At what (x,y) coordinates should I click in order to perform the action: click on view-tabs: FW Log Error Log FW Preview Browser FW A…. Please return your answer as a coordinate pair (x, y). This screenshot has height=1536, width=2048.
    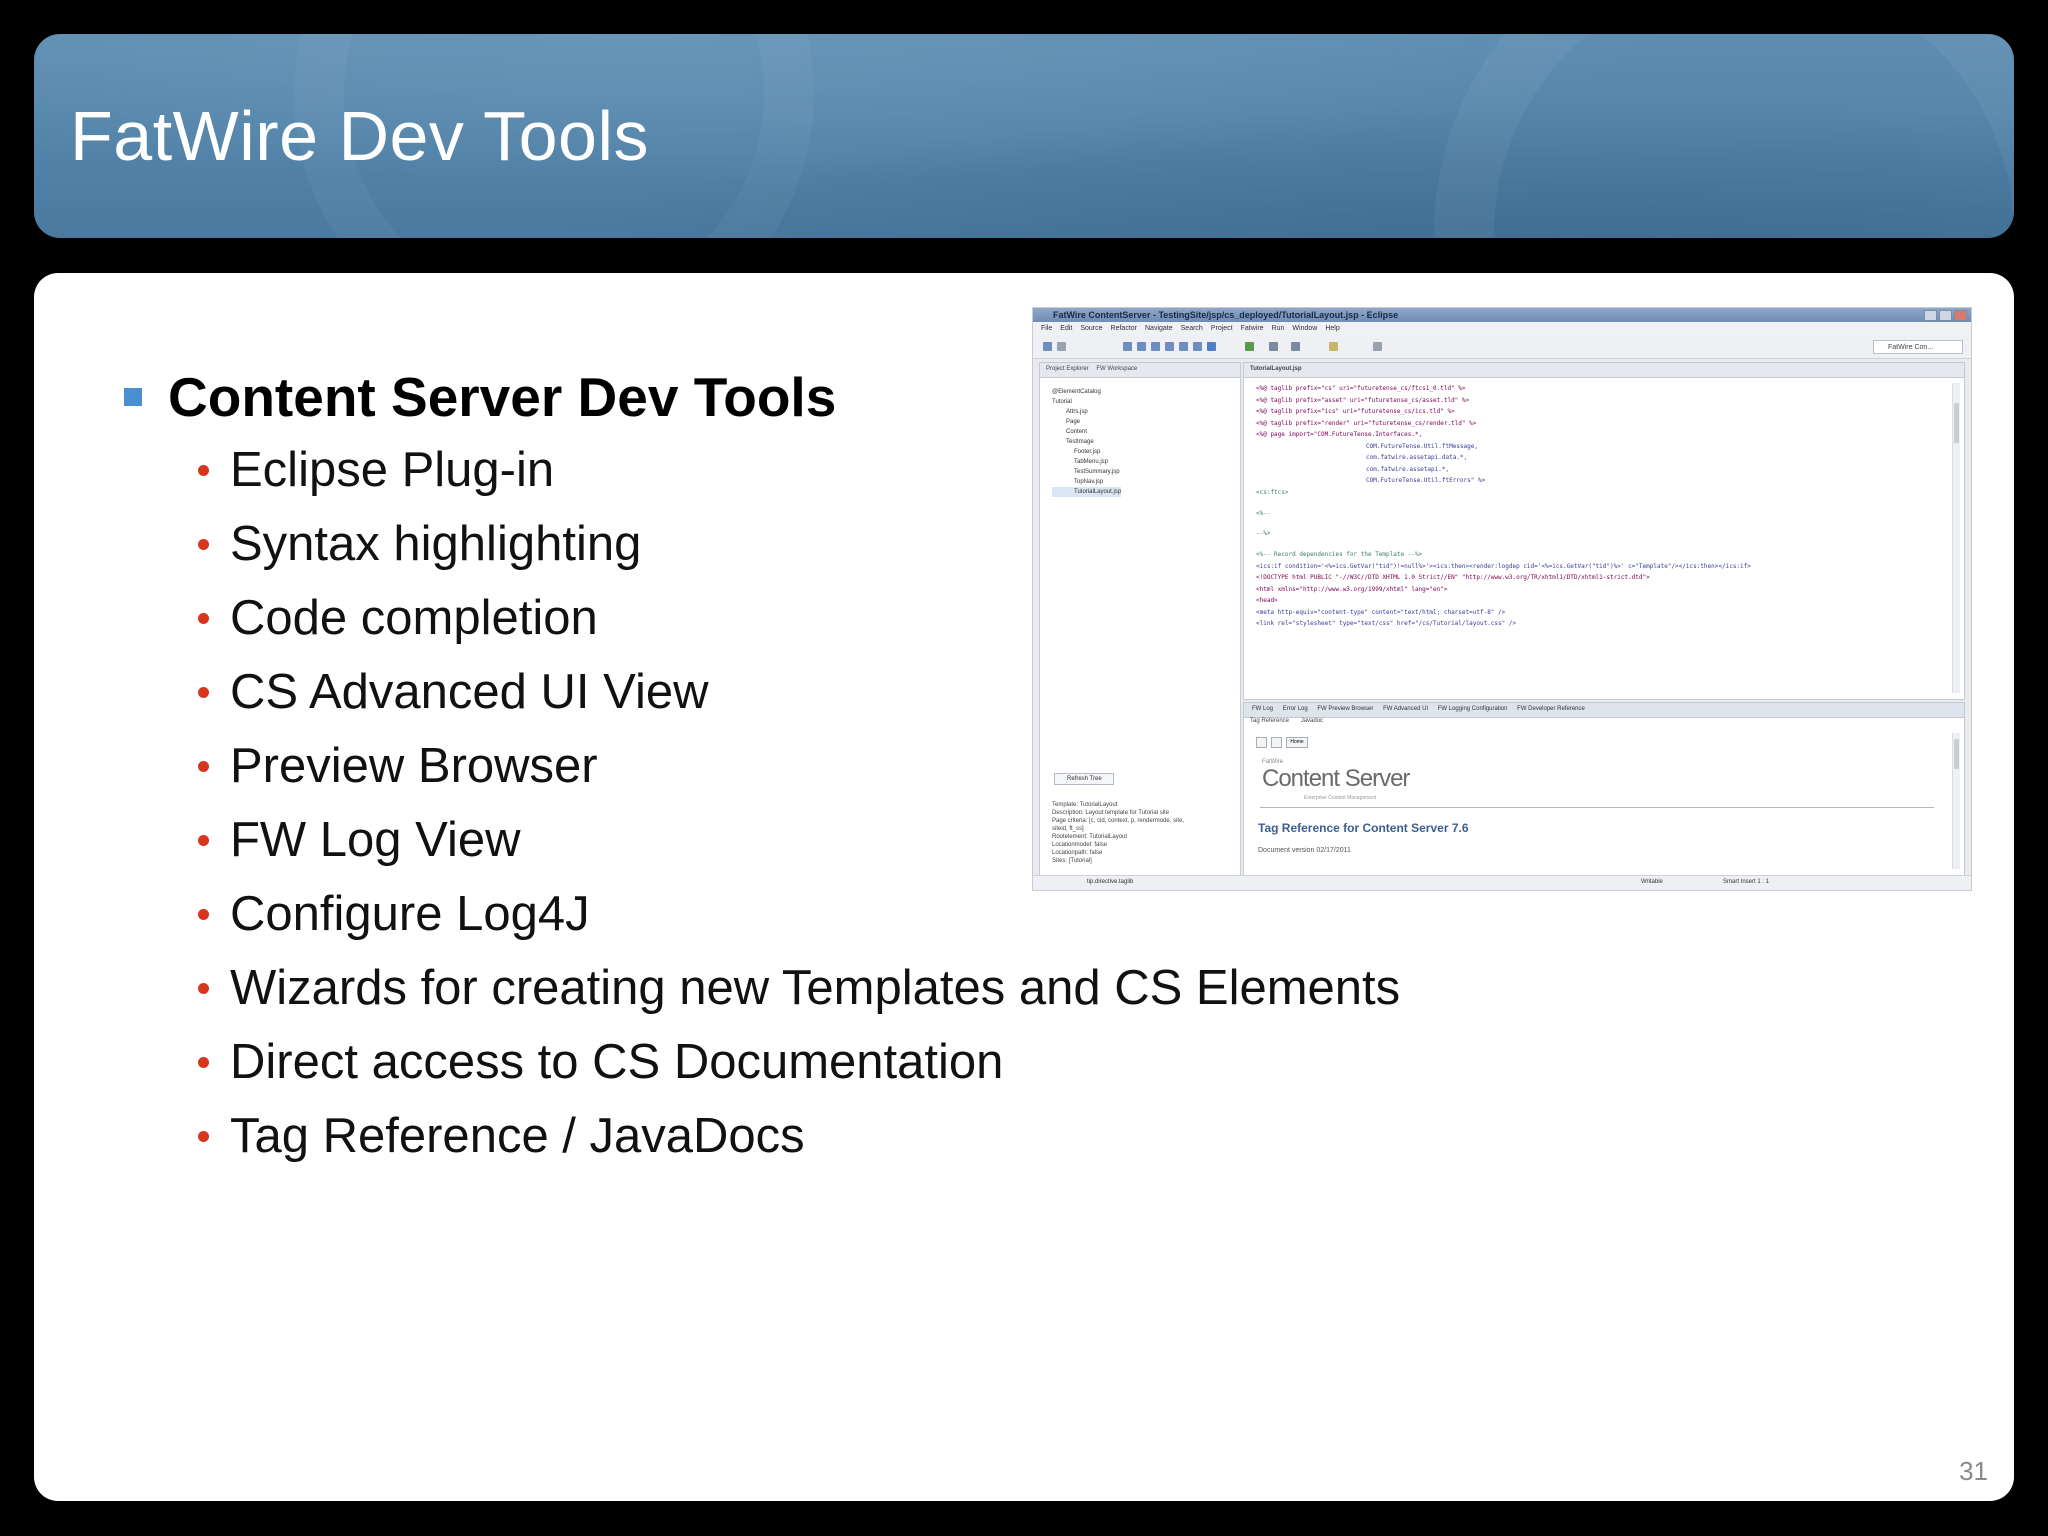
    Looking at the image, I should click on (1604, 710).